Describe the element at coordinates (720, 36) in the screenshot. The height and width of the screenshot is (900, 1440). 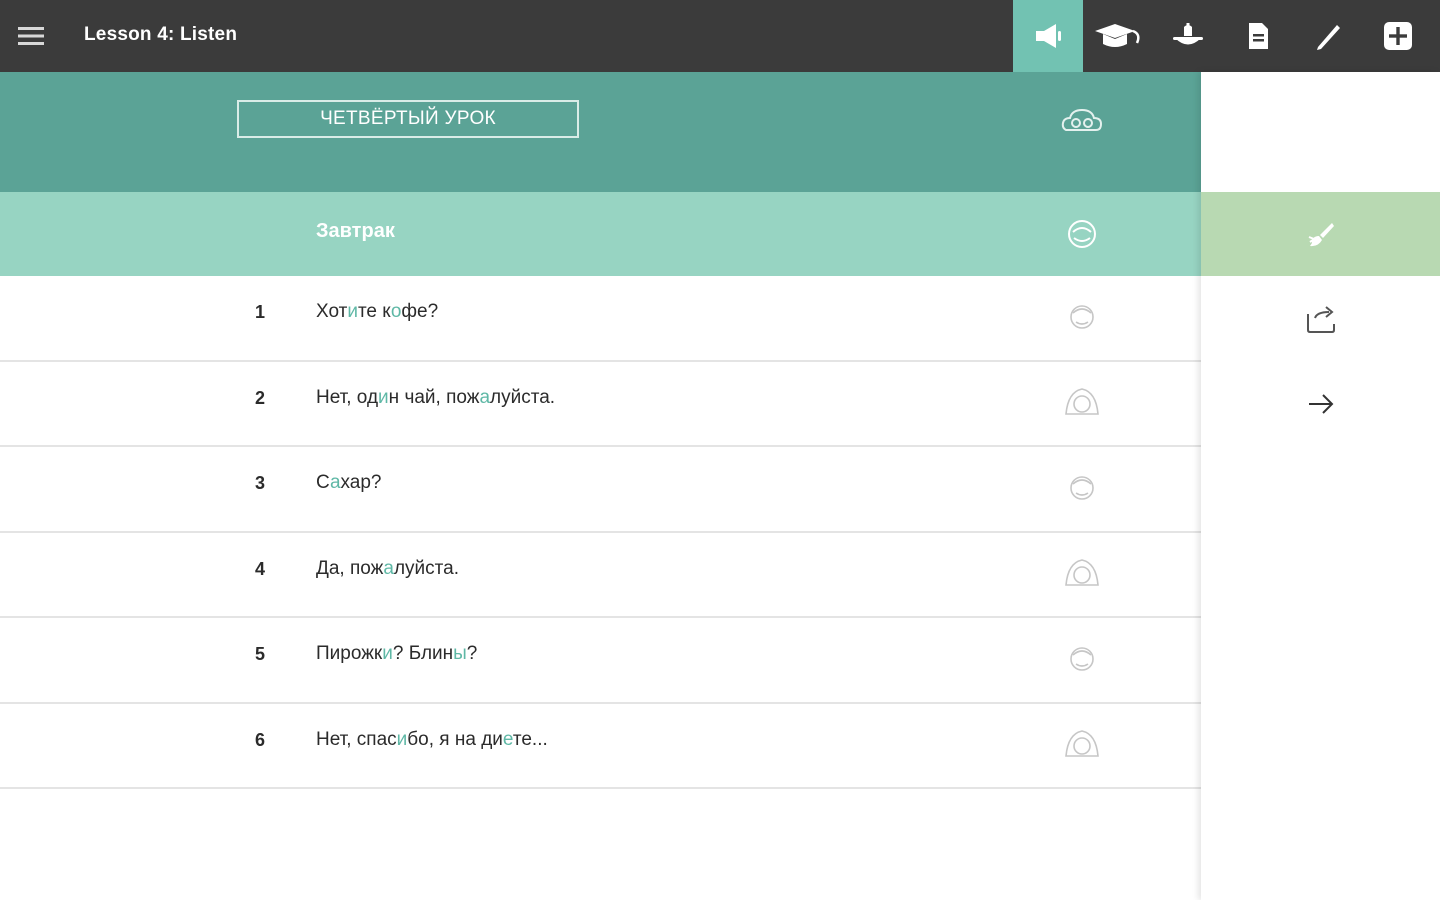
I see `top-bar: Lesson 4: Listen` at that location.